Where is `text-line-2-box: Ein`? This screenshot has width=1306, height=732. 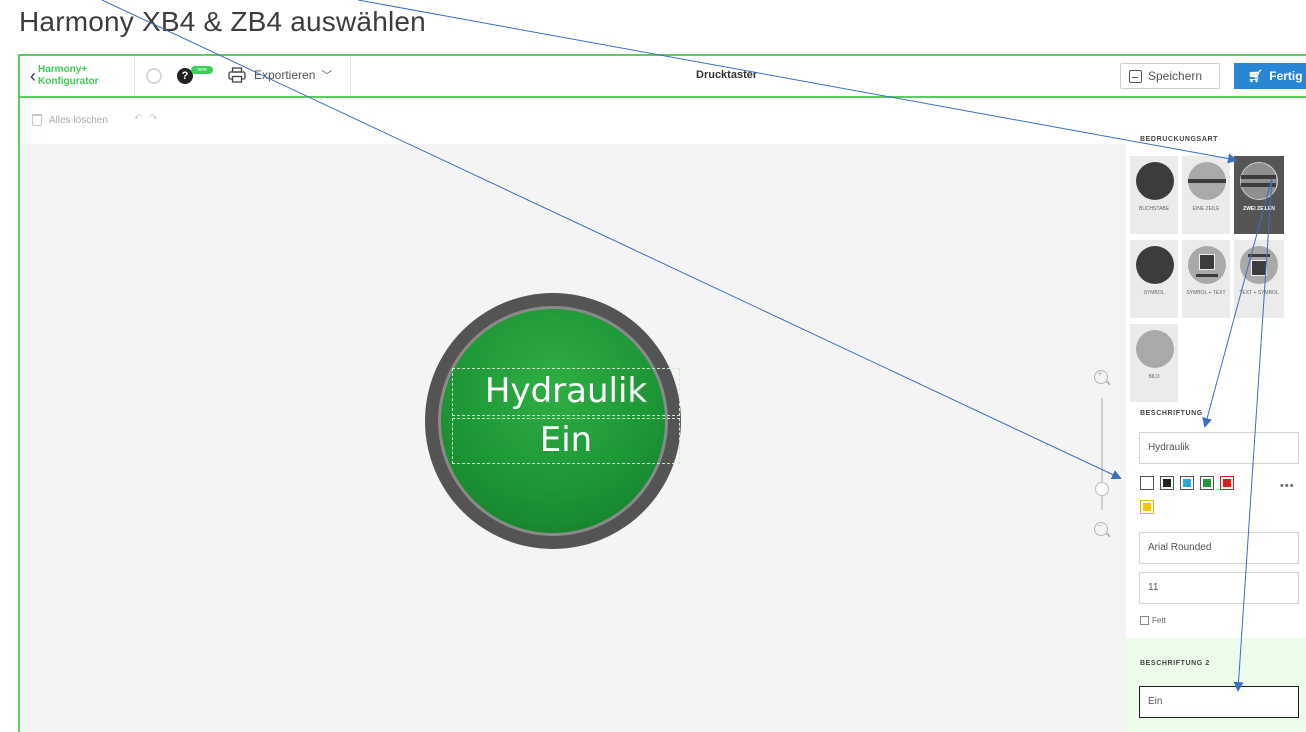
text-line-2-box: Ein is located at coordinates (566, 441).